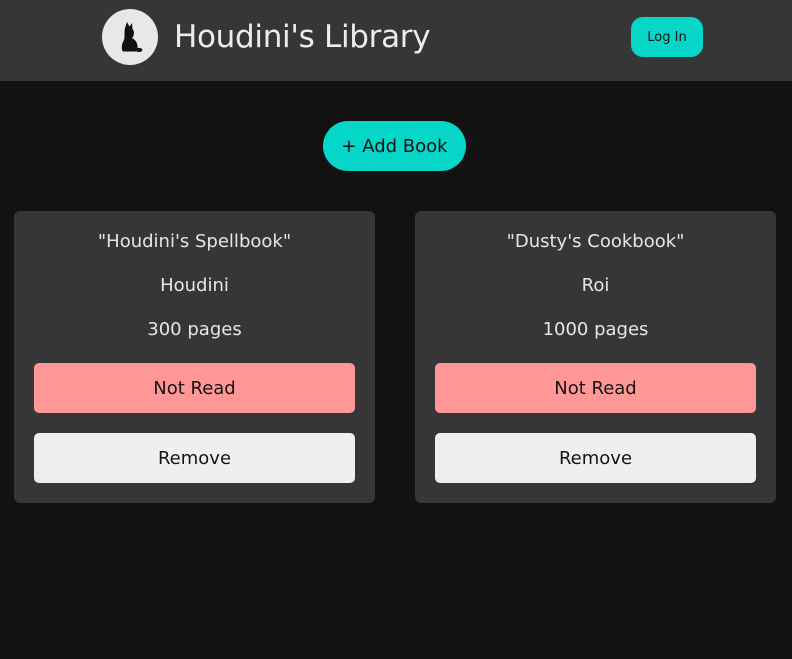 The width and height of the screenshot is (792, 659). What do you see at coordinates (302, 37) in the screenshot?
I see `app-title: Houdini's Library` at bounding box center [302, 37].